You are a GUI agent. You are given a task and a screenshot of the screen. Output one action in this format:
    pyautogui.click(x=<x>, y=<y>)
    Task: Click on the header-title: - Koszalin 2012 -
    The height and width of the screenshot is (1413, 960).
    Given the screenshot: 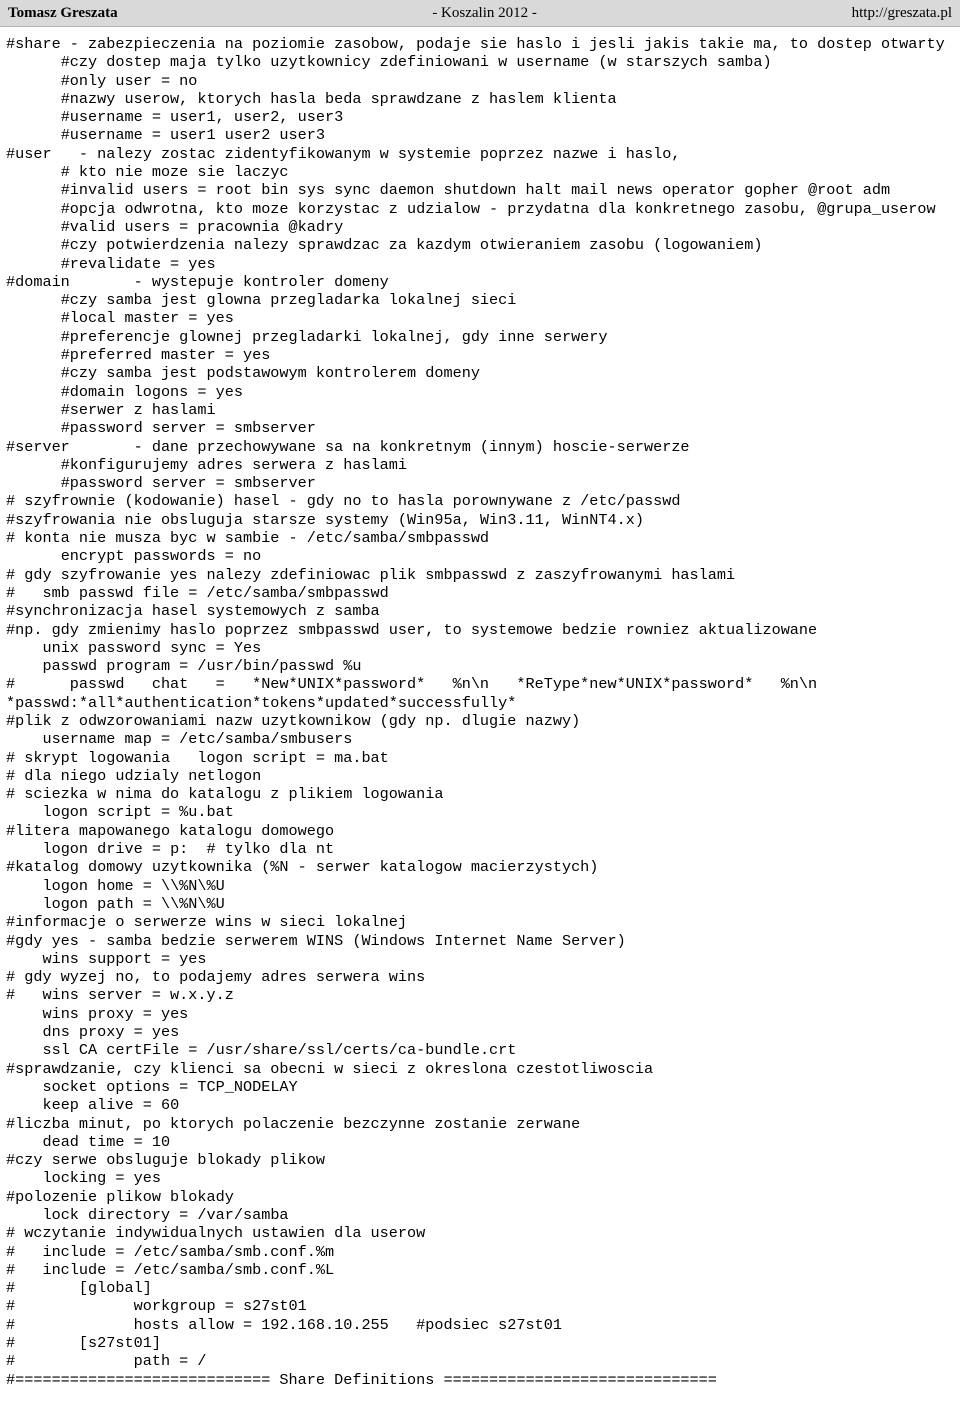 What is the action you would take?
    pyautogui.click(x=484, y=12)
    